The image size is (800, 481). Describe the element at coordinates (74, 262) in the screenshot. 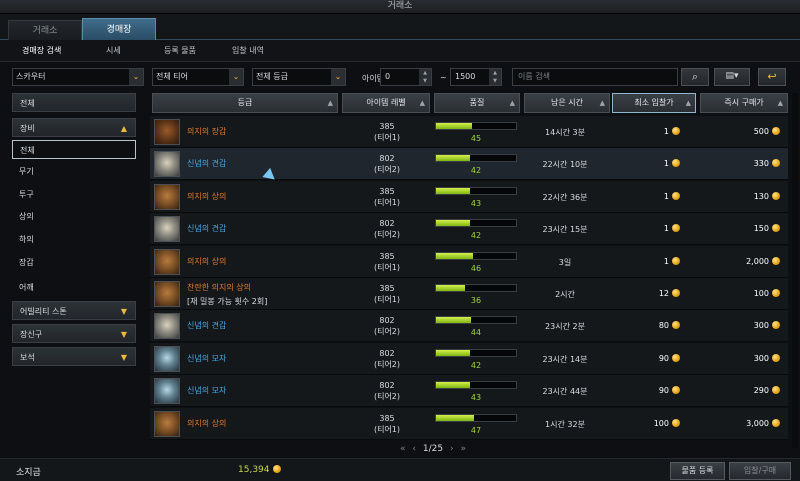

I see `sidebar-item-gloves: 장갑` at that location.